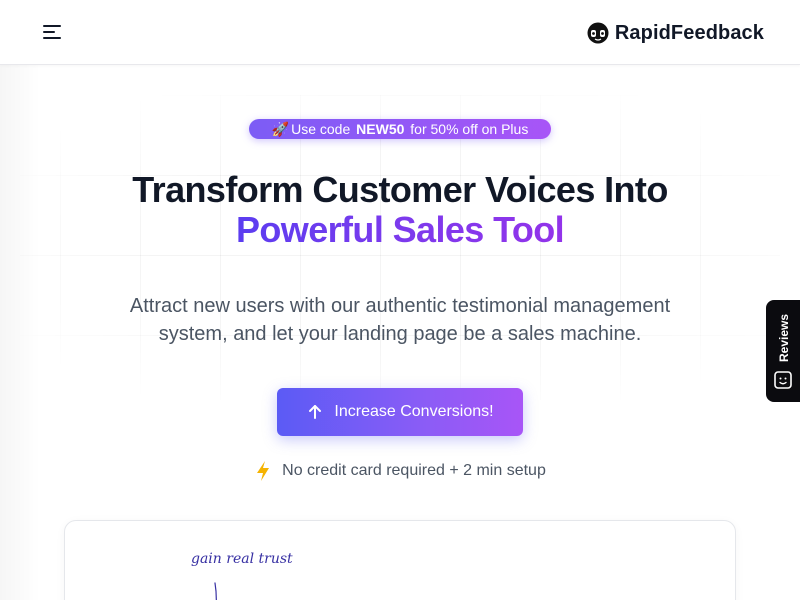 Image resolution: width=800 pixels, height=600 pixels. I want to click on brand-link: RapidFeedback, so click(675, 33).